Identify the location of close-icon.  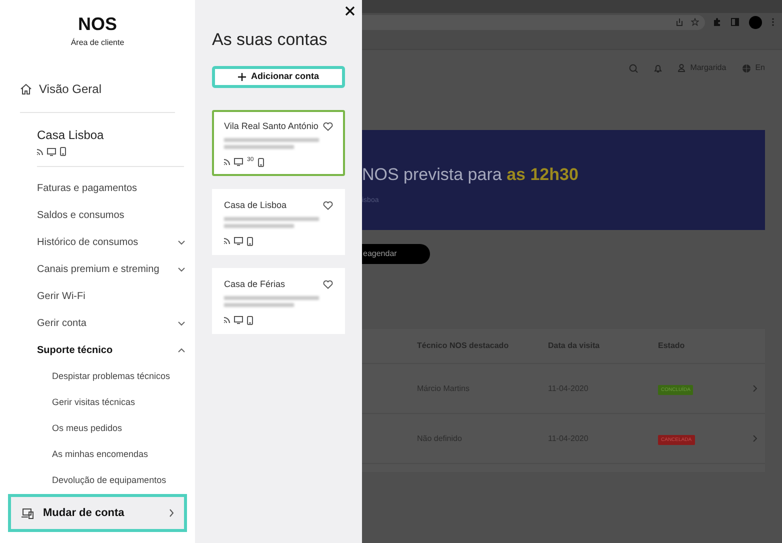
(350, 11).